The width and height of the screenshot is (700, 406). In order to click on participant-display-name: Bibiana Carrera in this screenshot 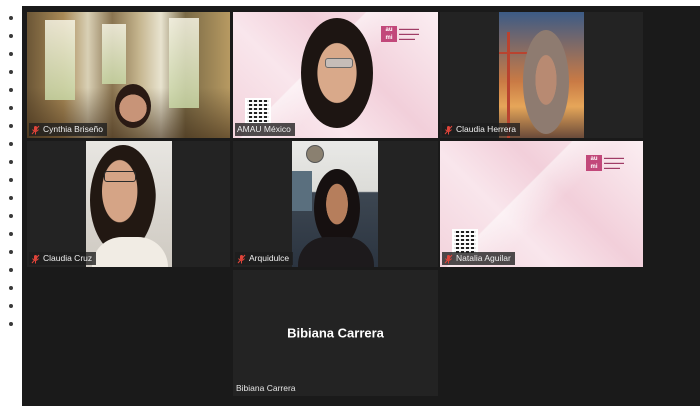, I will do `click(335, 333)`.